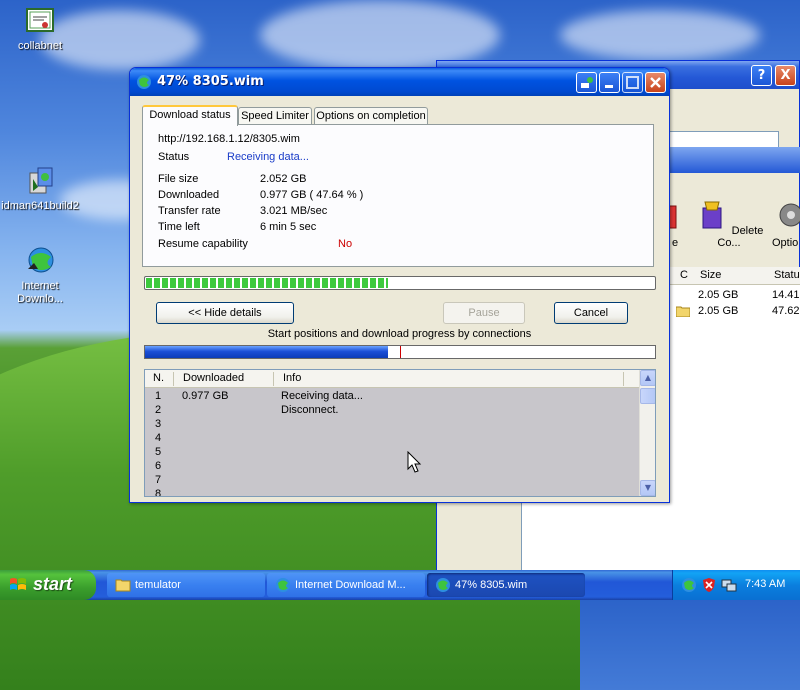 This screenshot has height=690, width=800. Describe the element at coordinates (712, 215) in the screenshot. I see `delete-completed-icon` at that location.